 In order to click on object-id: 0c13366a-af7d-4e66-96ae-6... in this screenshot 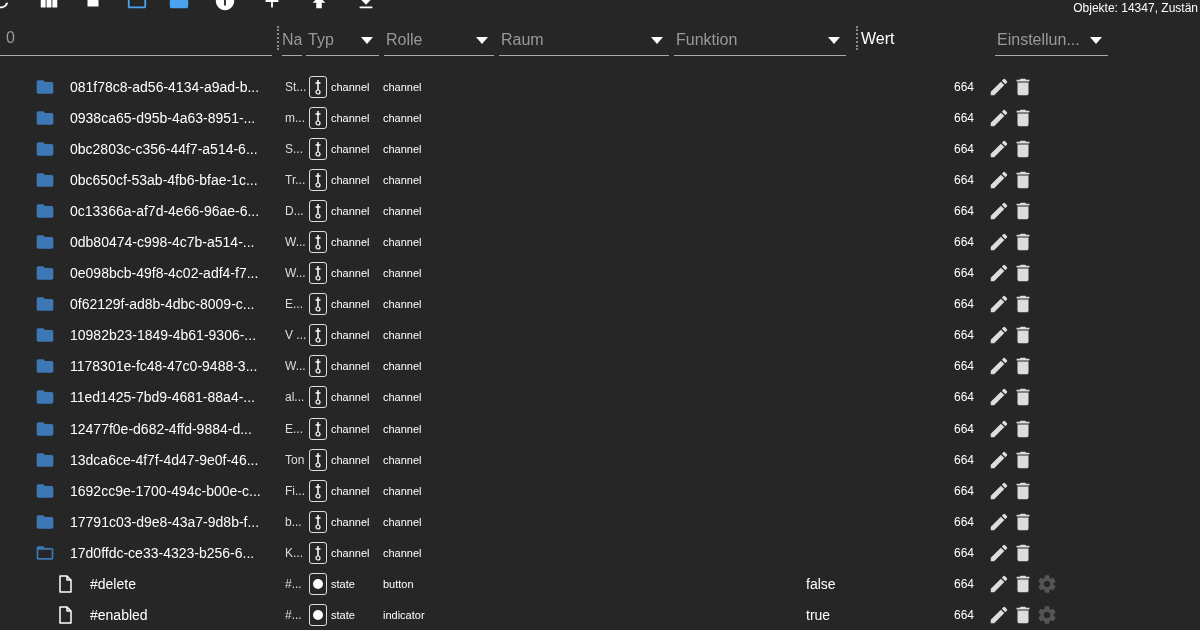, I will do `click(165, 210)`.